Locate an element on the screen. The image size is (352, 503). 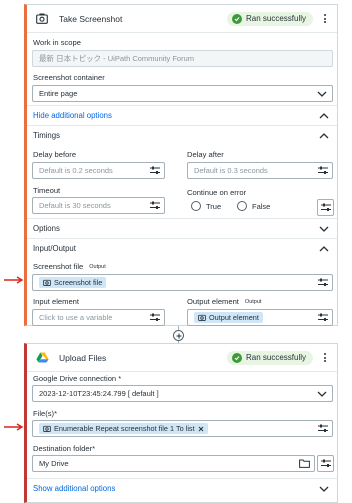
continue-on-error-config-button is located at coordinates (325, 207).